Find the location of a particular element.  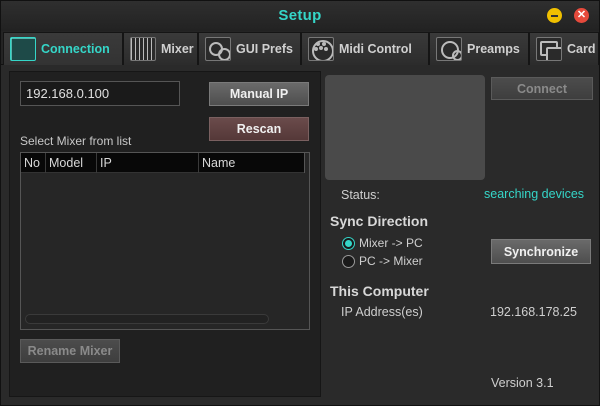

connect-button: Connect is located at coordinates (542, 88).